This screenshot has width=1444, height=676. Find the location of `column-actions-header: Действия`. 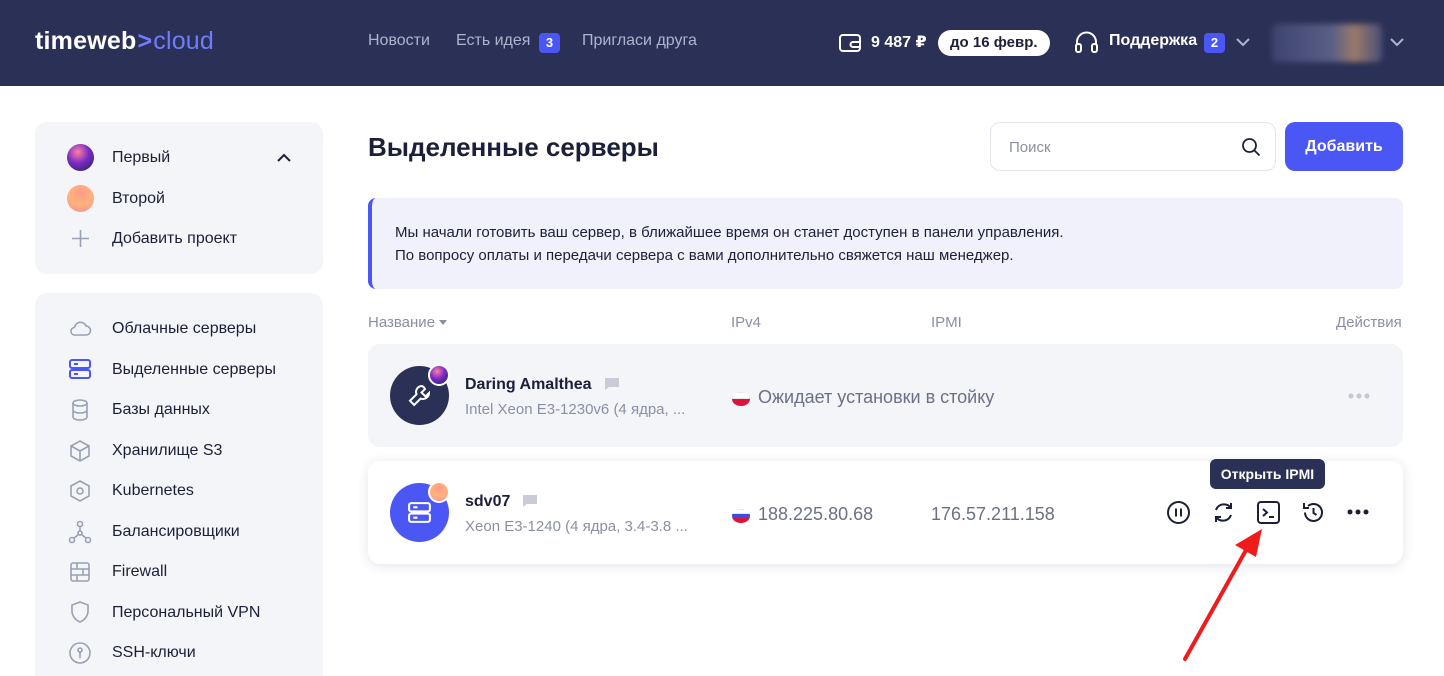

column-actions-header: Действия is located at coordinates (1369, 322).